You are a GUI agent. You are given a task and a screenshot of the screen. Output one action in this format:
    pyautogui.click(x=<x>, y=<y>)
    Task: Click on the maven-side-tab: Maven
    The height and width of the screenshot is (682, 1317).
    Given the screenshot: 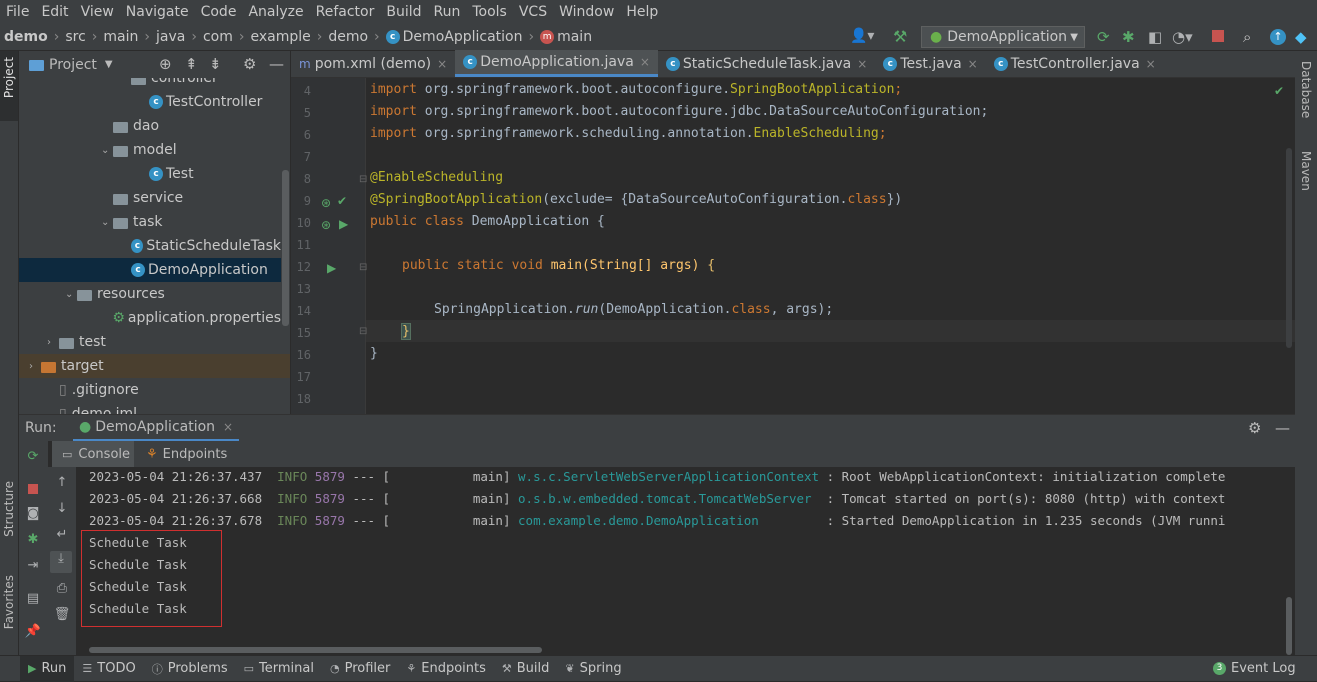 What is the action you would take?
    pyautogui.click(x=1306, y=171)
    